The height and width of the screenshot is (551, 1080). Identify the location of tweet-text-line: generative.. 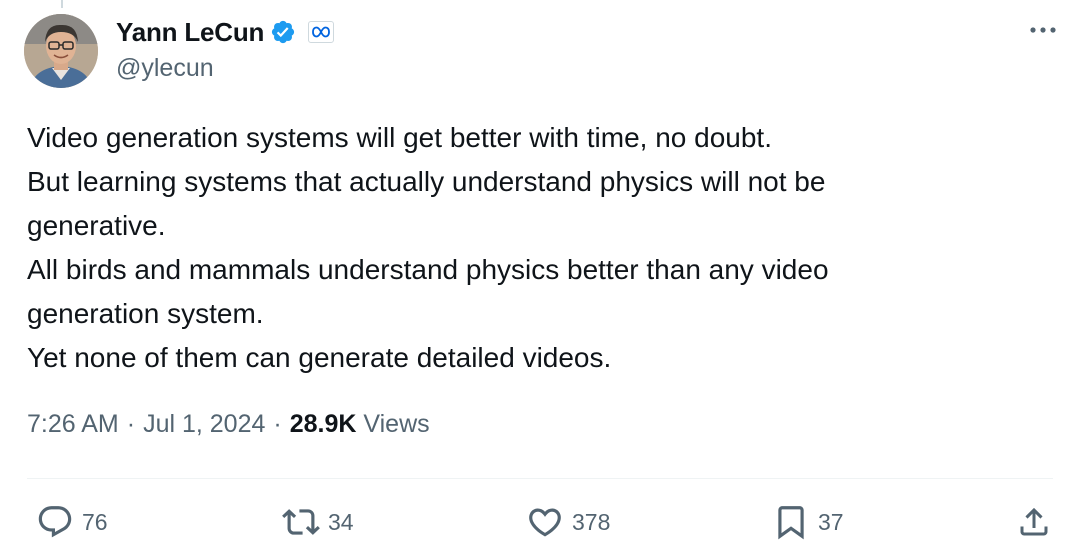
(96, 225).